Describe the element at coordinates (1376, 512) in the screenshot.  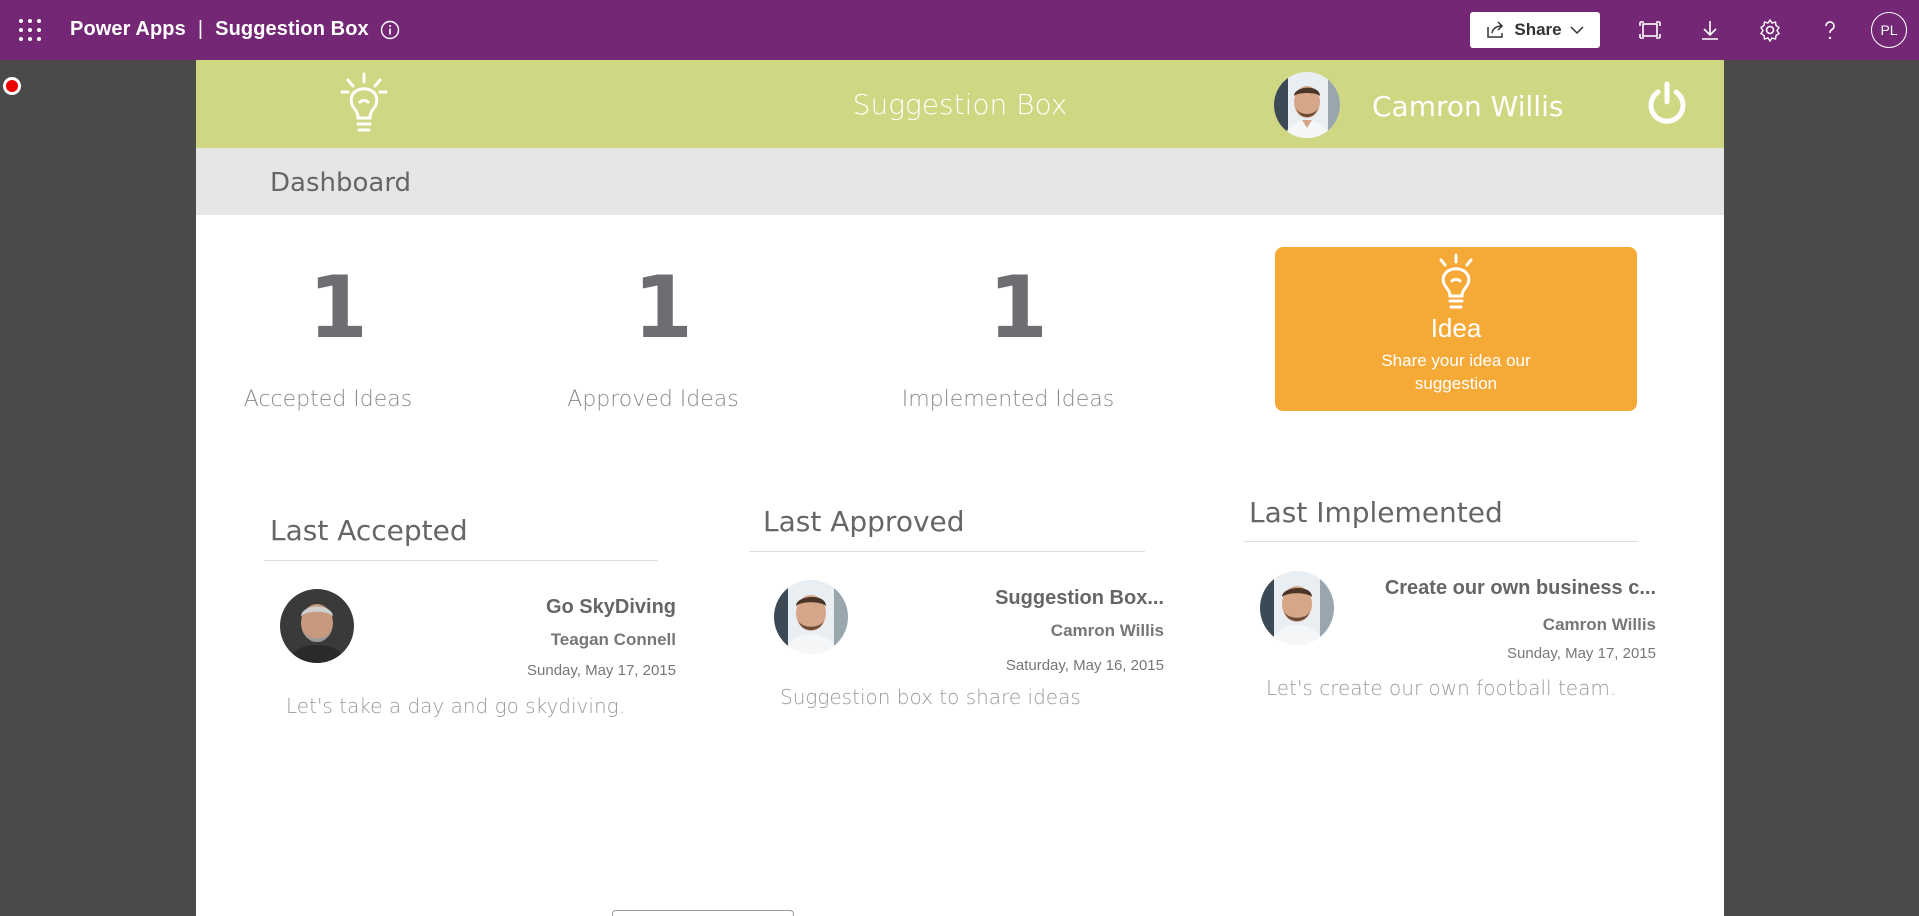
I see `last-implemented-title: Last Implemented` at that location.